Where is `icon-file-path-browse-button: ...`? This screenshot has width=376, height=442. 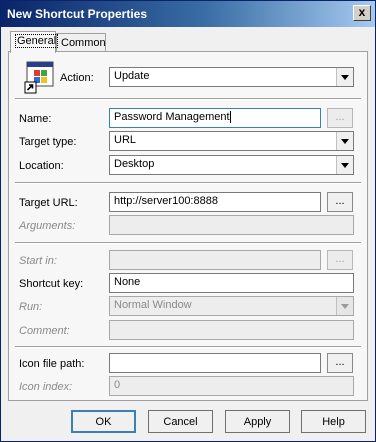 icon-file-path-browse-button: ... is located at coordinates (340, 363).